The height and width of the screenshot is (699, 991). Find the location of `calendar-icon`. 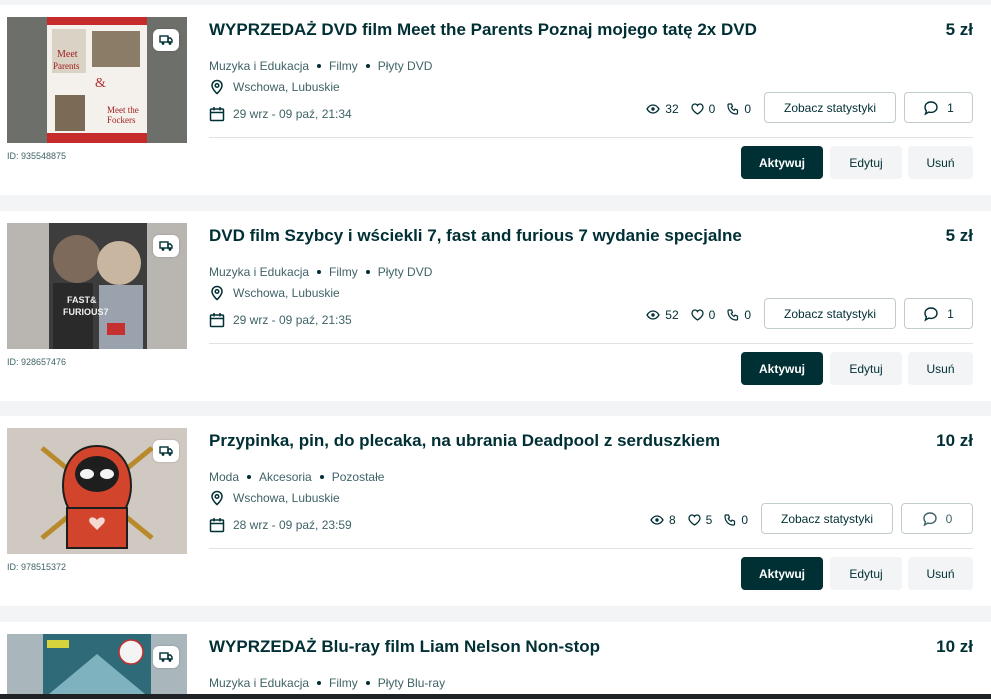

calendar-icon is located at coordinates (217, 320).